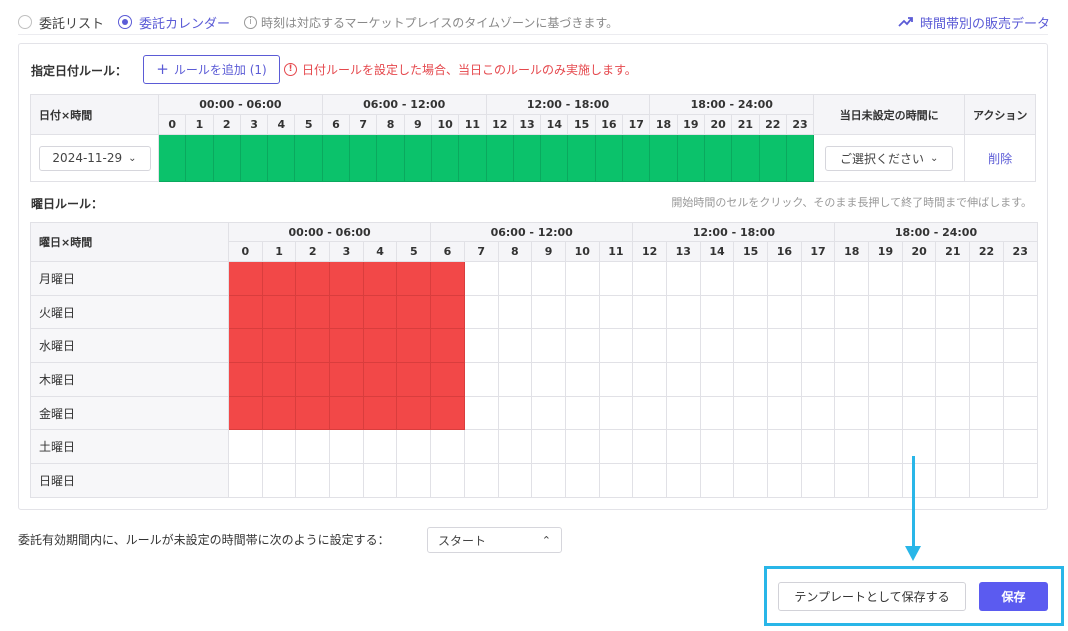  I want to click on unset-time-dropdown: ご選択ください ⌄, so click(889, 158).